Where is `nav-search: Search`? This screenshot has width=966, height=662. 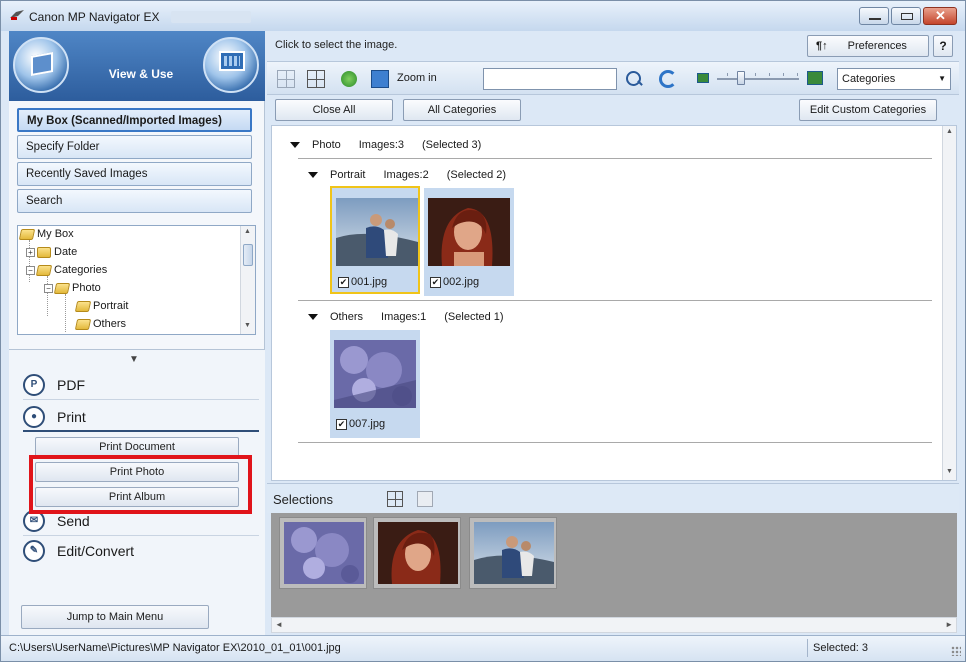
nav-search: Search is located at coordinates (134, 201).